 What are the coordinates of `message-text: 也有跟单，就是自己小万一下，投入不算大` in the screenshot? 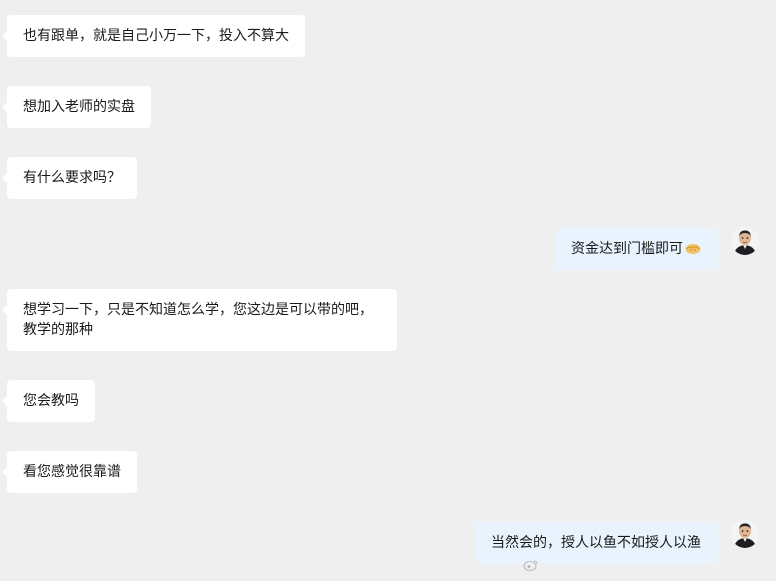 It's located at (156, 36).